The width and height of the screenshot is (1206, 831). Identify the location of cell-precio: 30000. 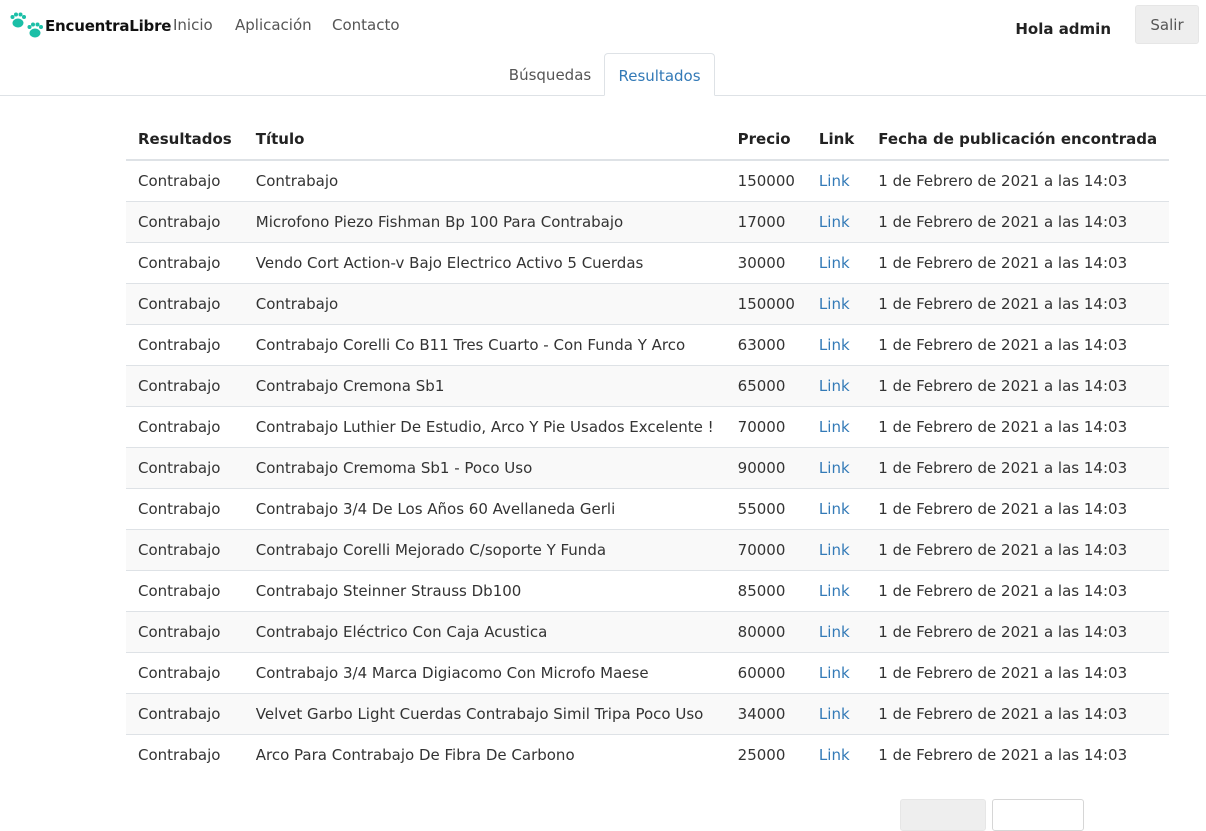
(766, 263).